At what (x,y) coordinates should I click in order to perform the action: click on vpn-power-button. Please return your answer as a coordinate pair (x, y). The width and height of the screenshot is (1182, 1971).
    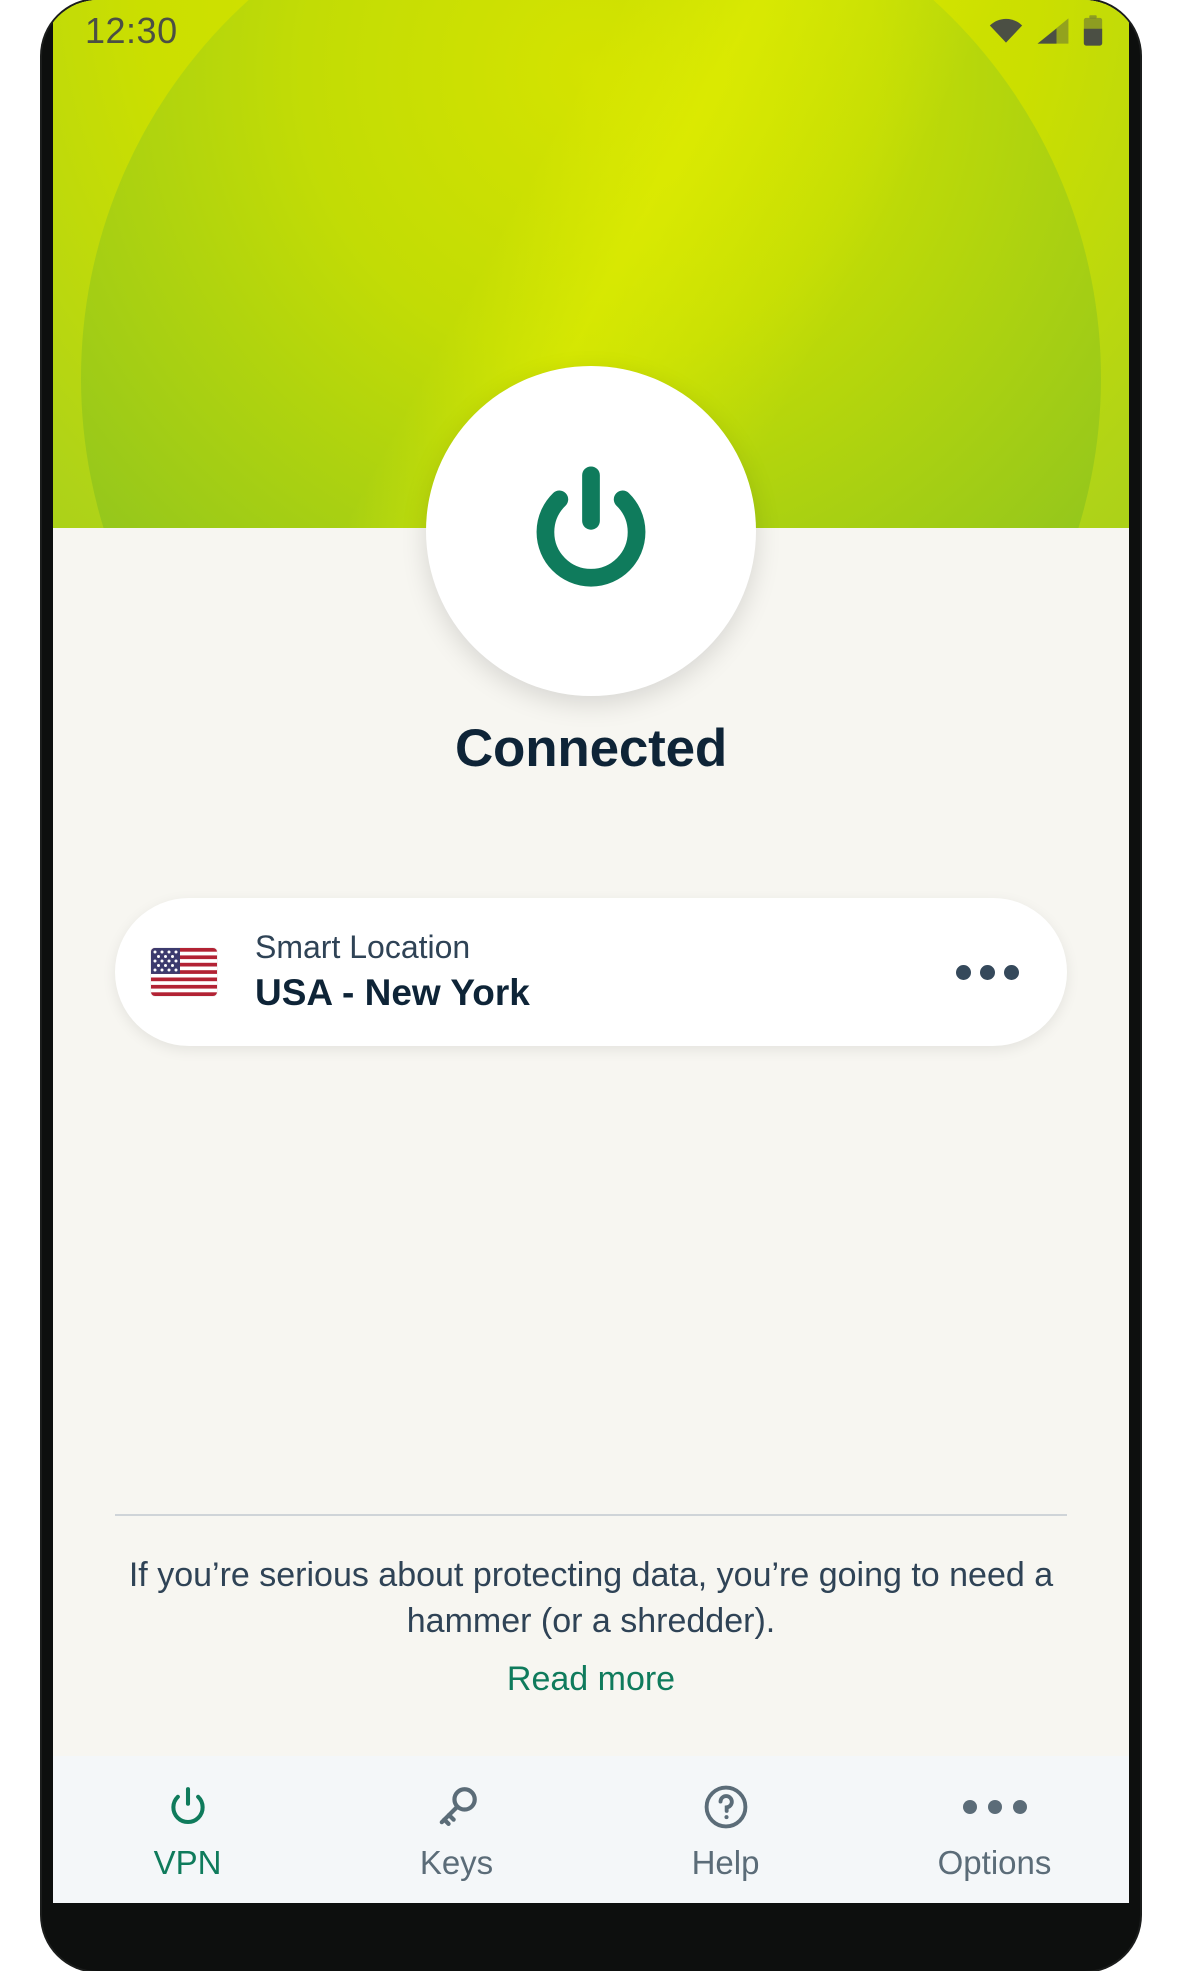
    Looking at the image, I should click on (591, 531).